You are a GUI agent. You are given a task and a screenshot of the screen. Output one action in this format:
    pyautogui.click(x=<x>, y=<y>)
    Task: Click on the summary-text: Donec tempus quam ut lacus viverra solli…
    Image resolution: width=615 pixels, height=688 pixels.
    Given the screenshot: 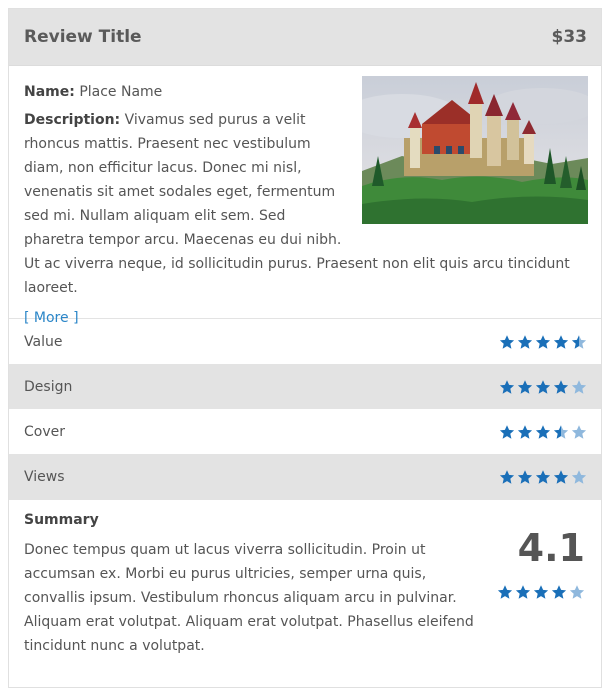 What is the action you would take?
    pyautogui.click(x=249, y=598)
    